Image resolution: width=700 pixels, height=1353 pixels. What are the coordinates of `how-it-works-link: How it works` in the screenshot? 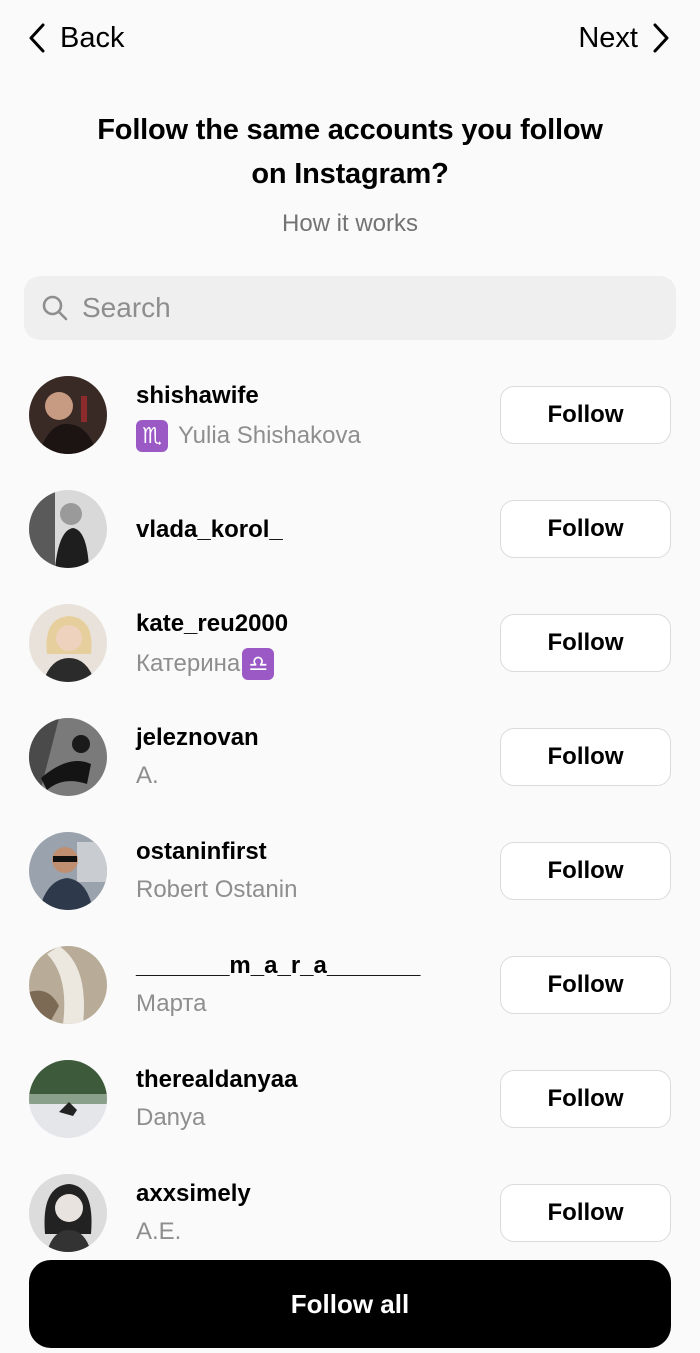 It's located at (350, 224).